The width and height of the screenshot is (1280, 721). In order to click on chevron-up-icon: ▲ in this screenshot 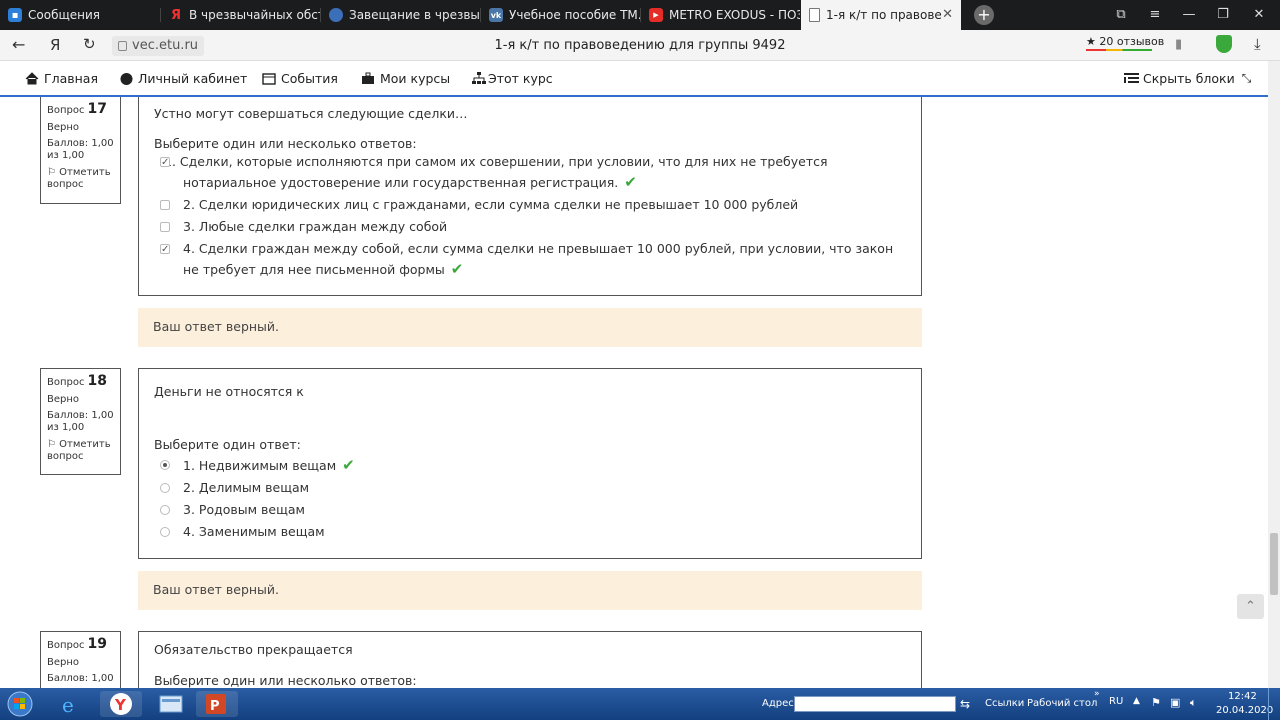, I will do `click(1136, 701)`.